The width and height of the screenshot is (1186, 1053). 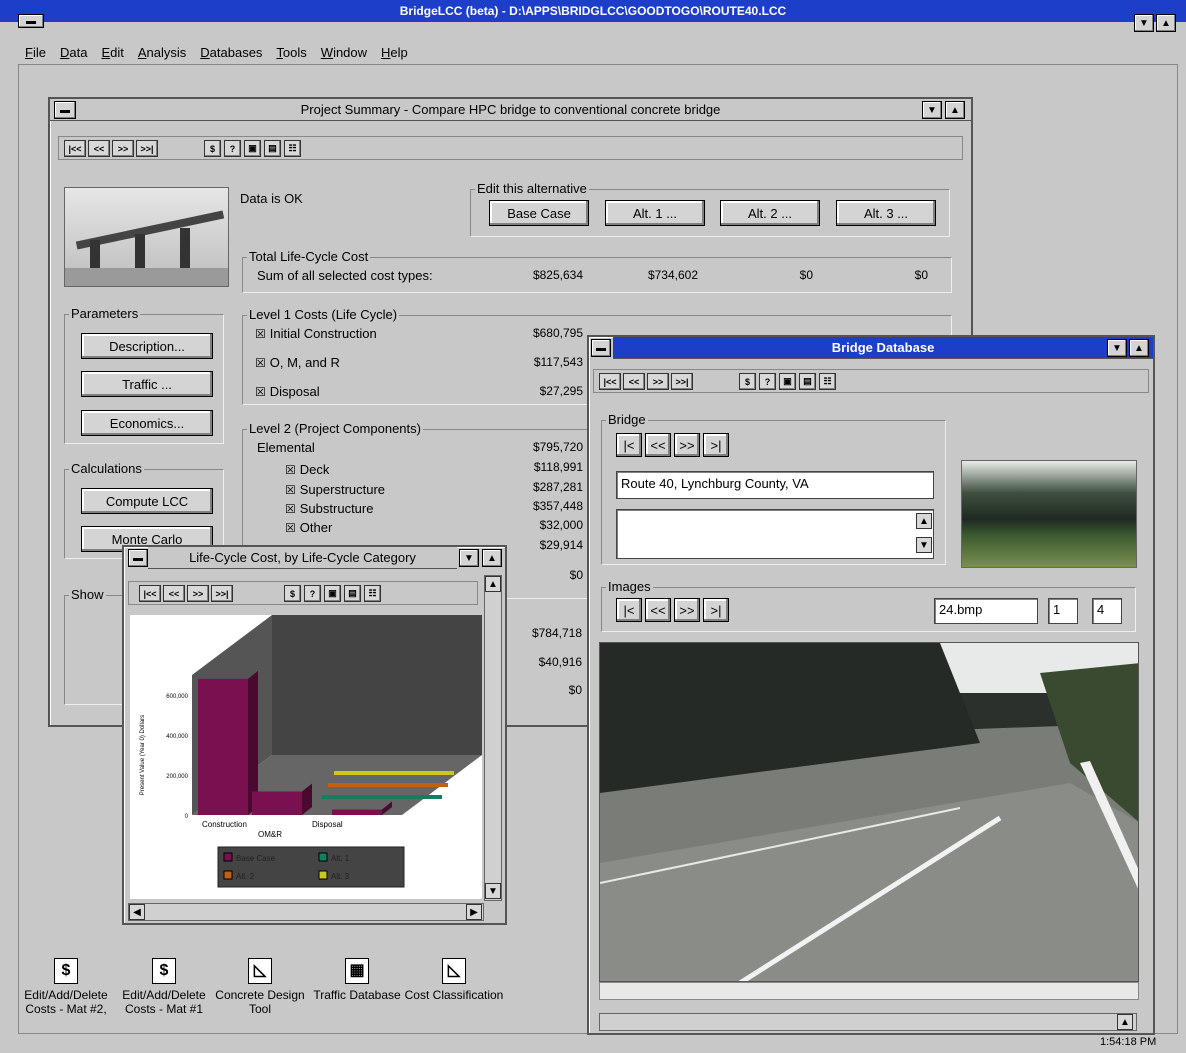 What do you see at coordinates (658, 610) in the screenshot?
I see `image-prev-button: <<` at bounding box center [658, 610].